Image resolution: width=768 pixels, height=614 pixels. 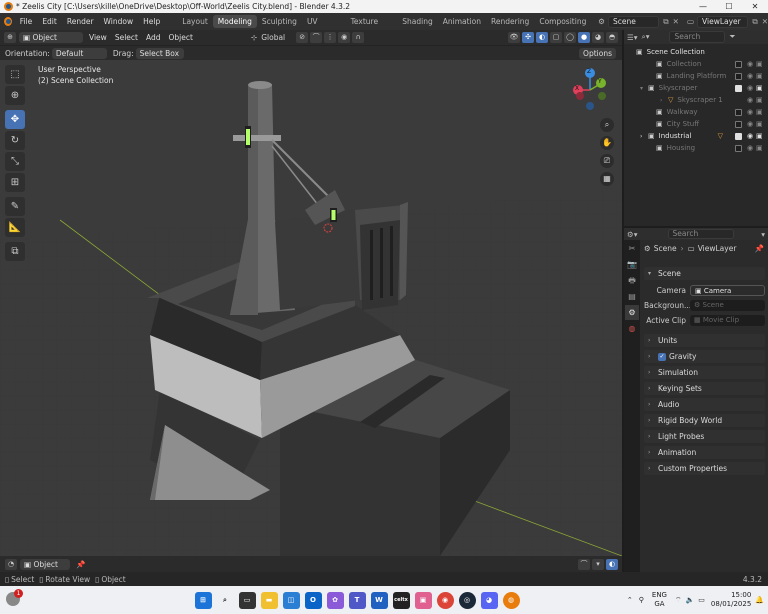 What do you see at coordinates (632, 312) in the screenshot?
I see `scene-tab-icon: ⚙` at bounding box center [632, 312].